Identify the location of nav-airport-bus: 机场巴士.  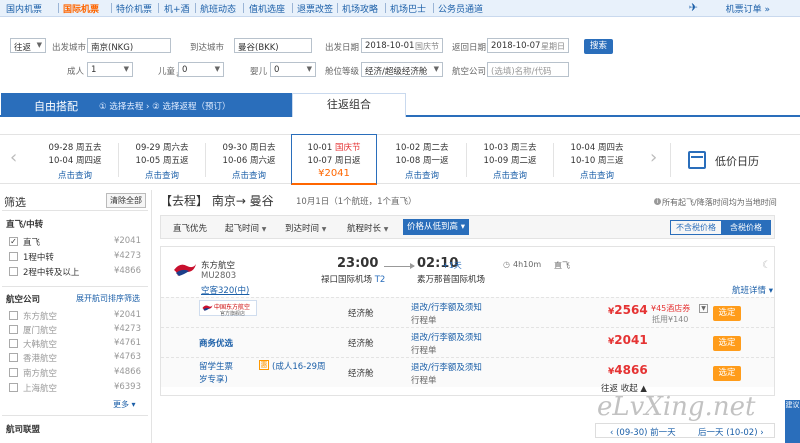
(408, 8).